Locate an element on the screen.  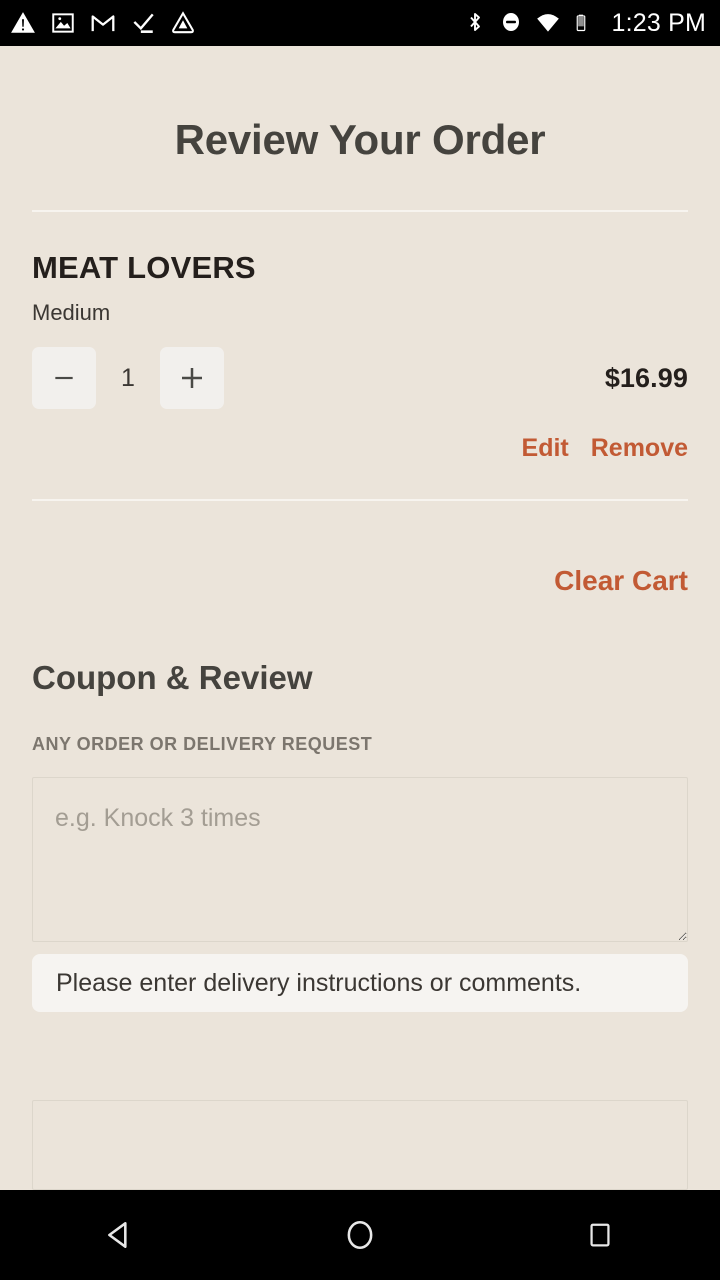
home-button is located at coordinates (360, 1235).